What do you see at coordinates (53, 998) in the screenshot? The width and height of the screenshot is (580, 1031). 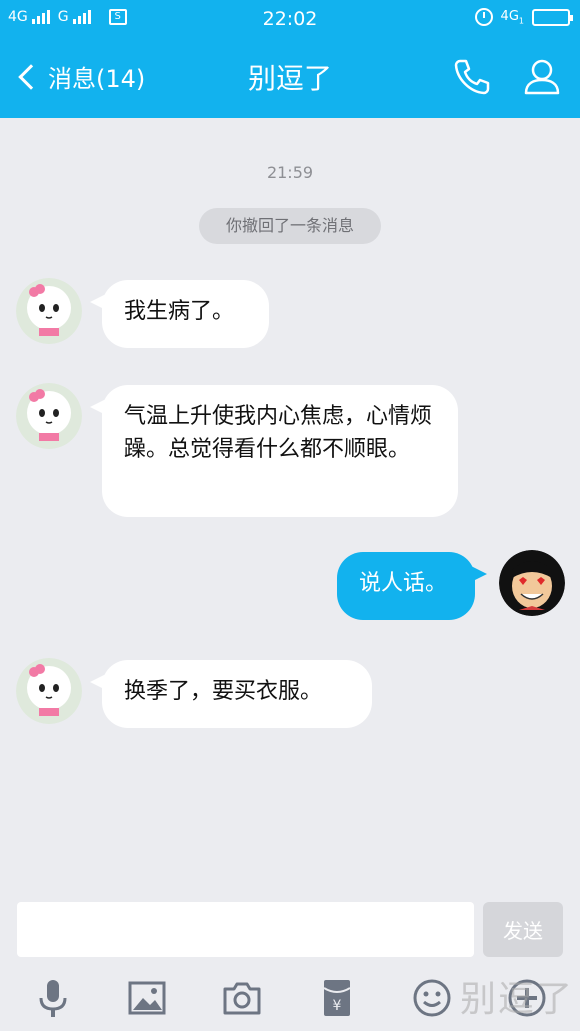 I see `microphone-icon` at bounding box center [53, 998].